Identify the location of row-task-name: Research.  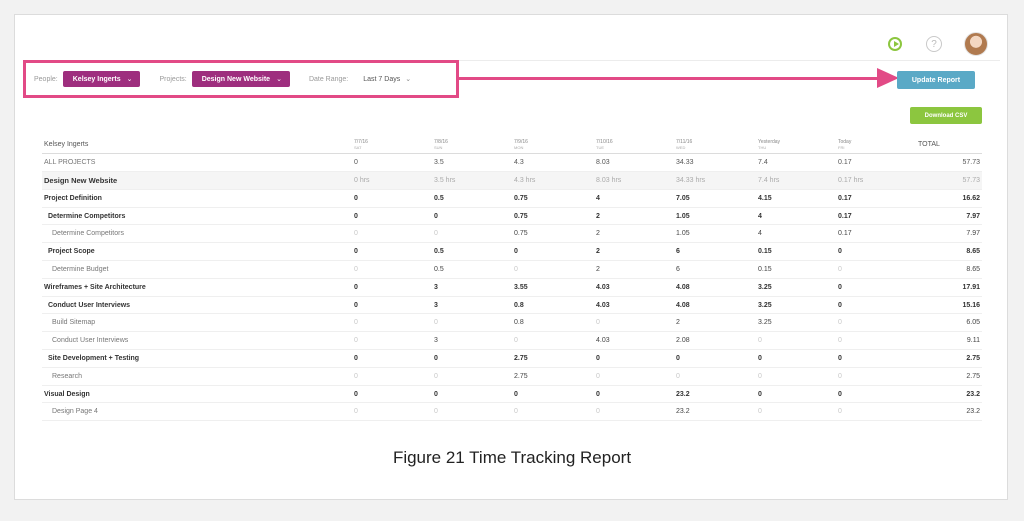
(197, 376).